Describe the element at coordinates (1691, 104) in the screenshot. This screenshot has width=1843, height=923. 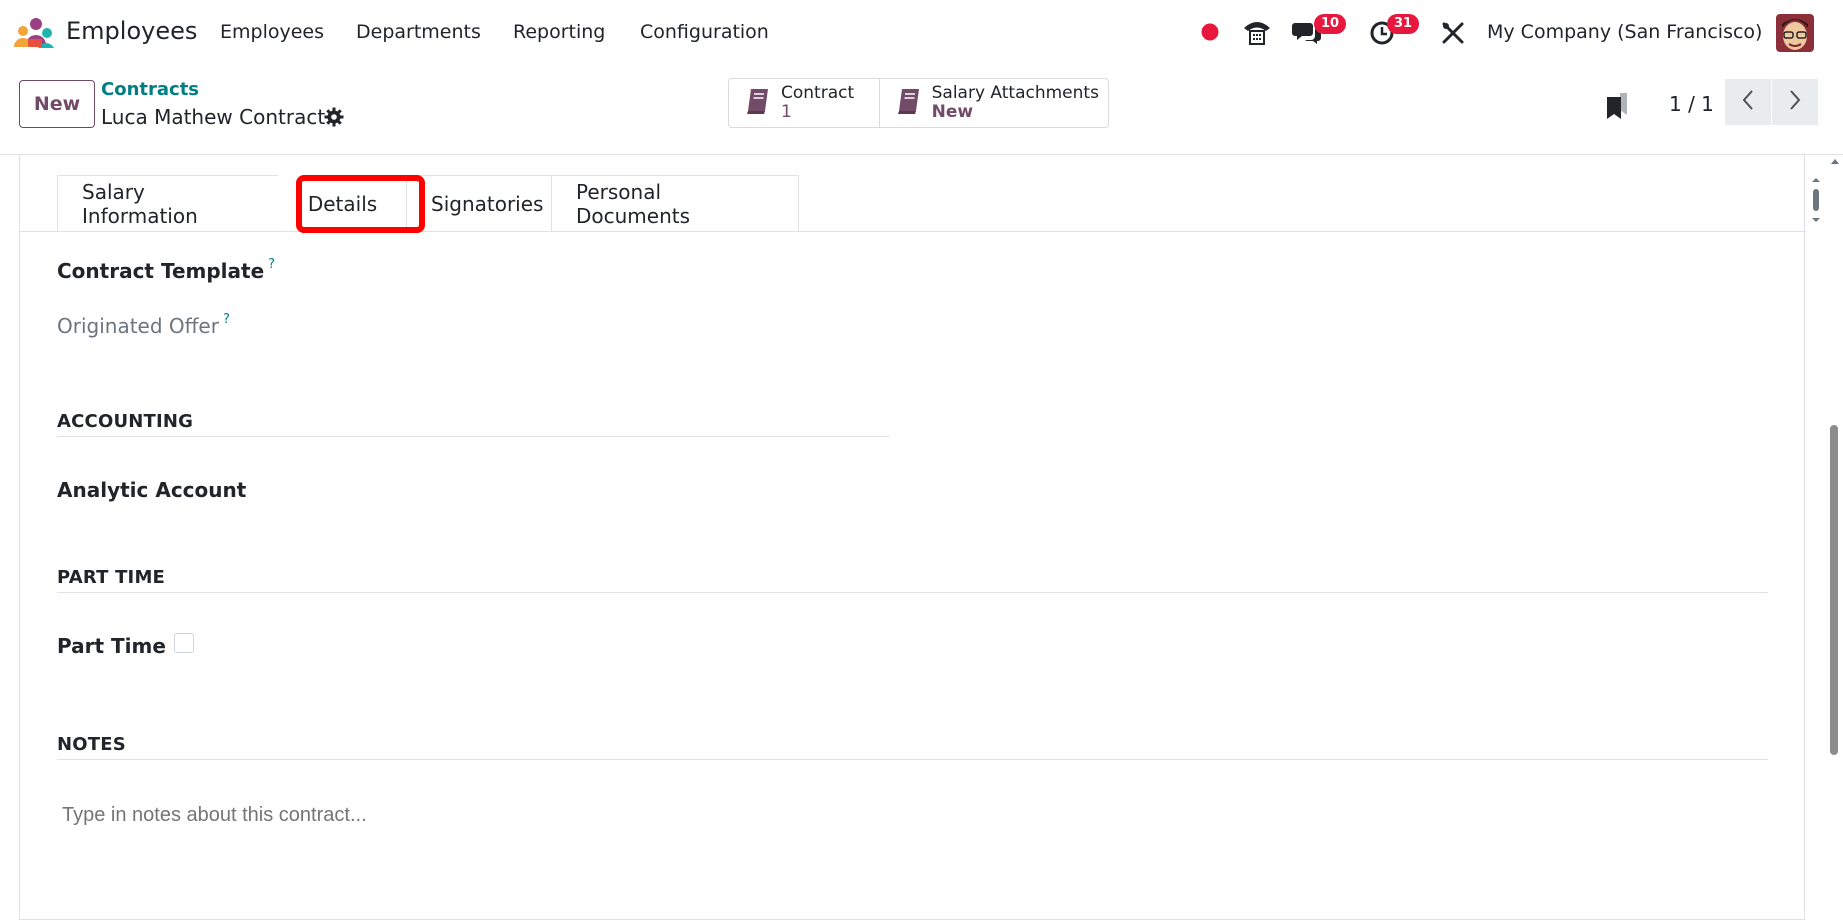
I see `pager-value: 1 / 1` at that location.